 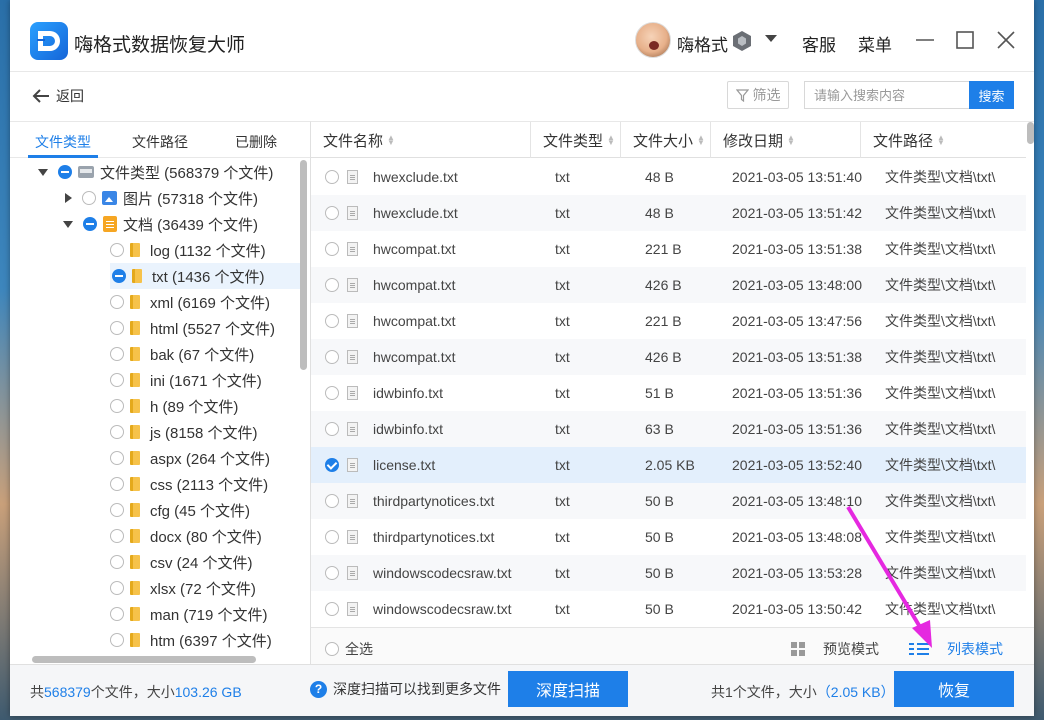 What do you see at coordinates (1006, 40) in the screenshot?
I see `close-icon` at bounding box center [1006, 40].